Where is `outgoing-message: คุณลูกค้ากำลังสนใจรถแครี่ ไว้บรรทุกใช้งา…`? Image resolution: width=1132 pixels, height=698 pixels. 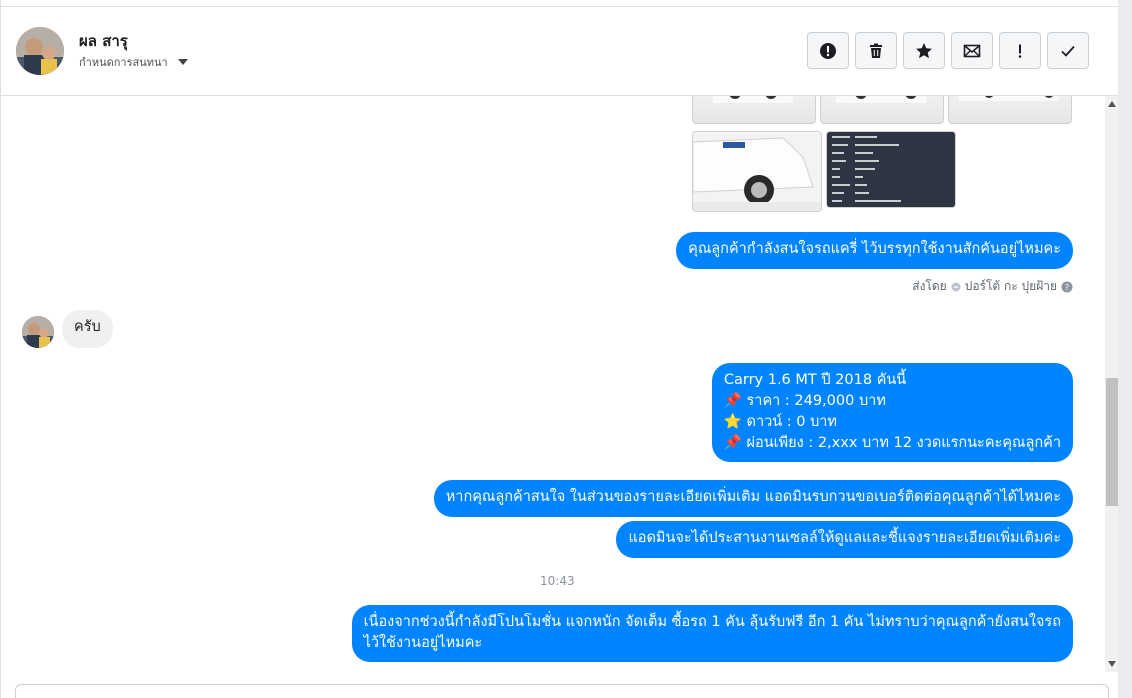
outgoing-message: คุณลูกค้ากำลังสนใจรถแครี่ ไว้บรรทุกใช้งา… is located at coordinates (874, 250).